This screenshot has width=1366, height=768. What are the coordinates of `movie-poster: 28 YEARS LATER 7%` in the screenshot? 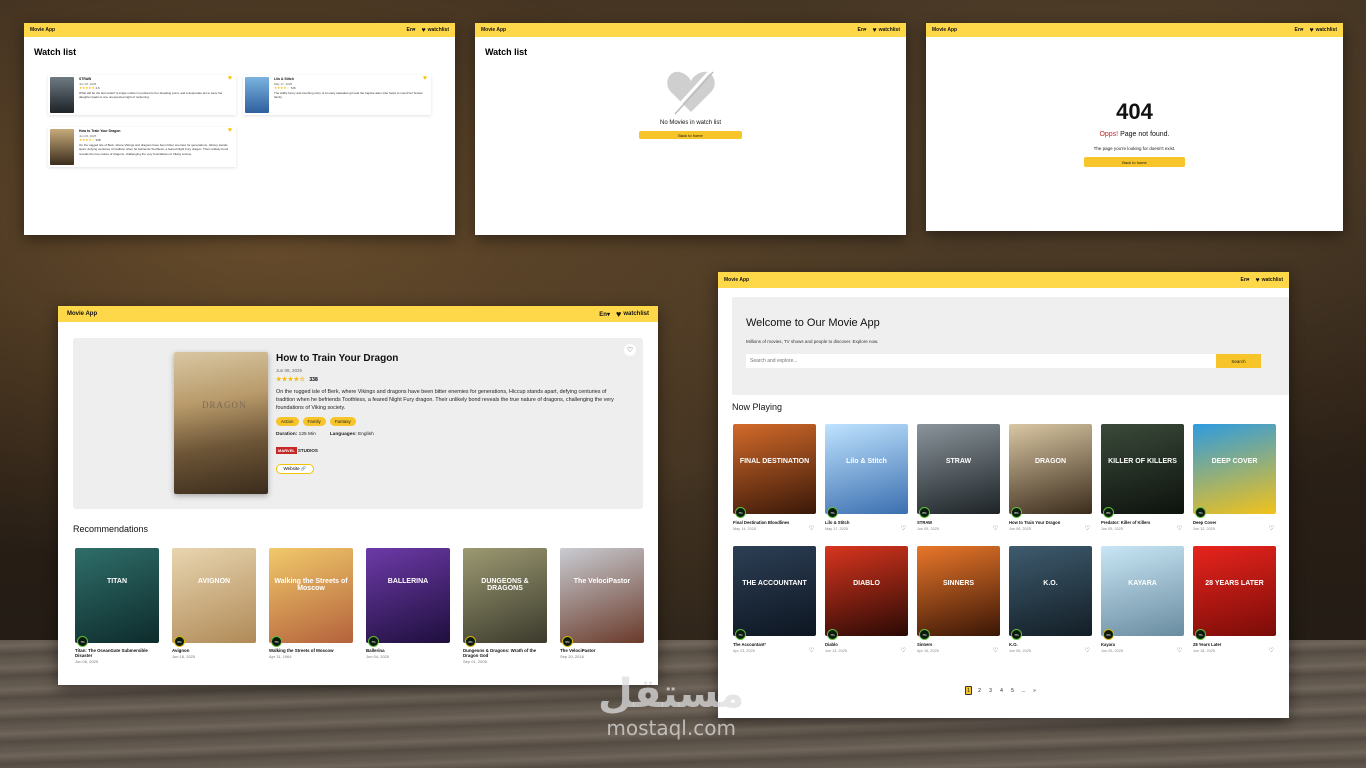 It's located at (1234, 593).